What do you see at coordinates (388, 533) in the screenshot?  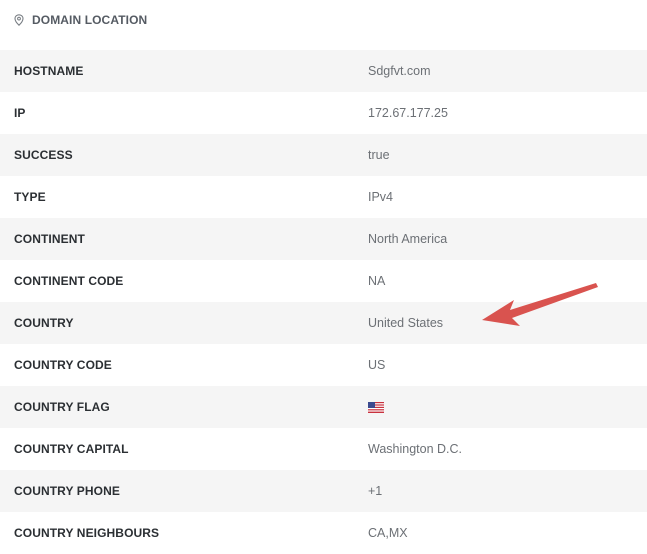 I see `row-value-country-neighbours: CA,MX` at bounding box center [388, 533].